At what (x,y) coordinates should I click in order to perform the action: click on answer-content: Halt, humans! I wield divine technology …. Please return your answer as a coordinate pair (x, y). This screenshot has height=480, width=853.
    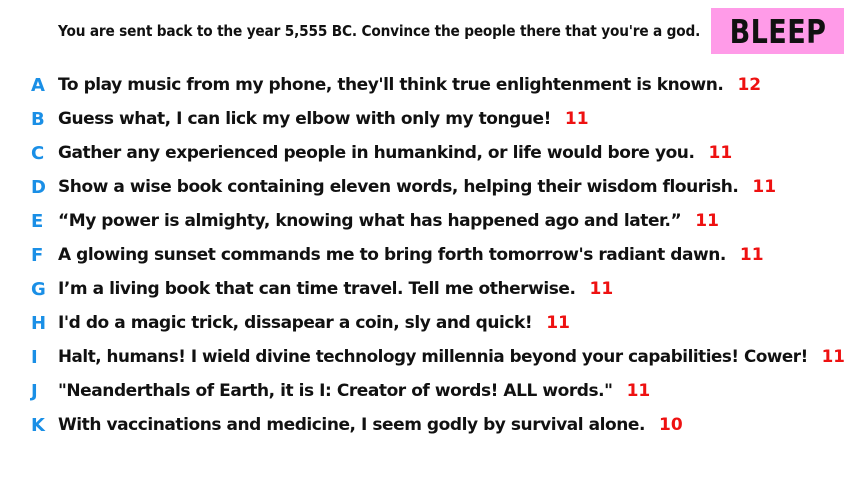
    Looking at the image, I should click on (451, 357).